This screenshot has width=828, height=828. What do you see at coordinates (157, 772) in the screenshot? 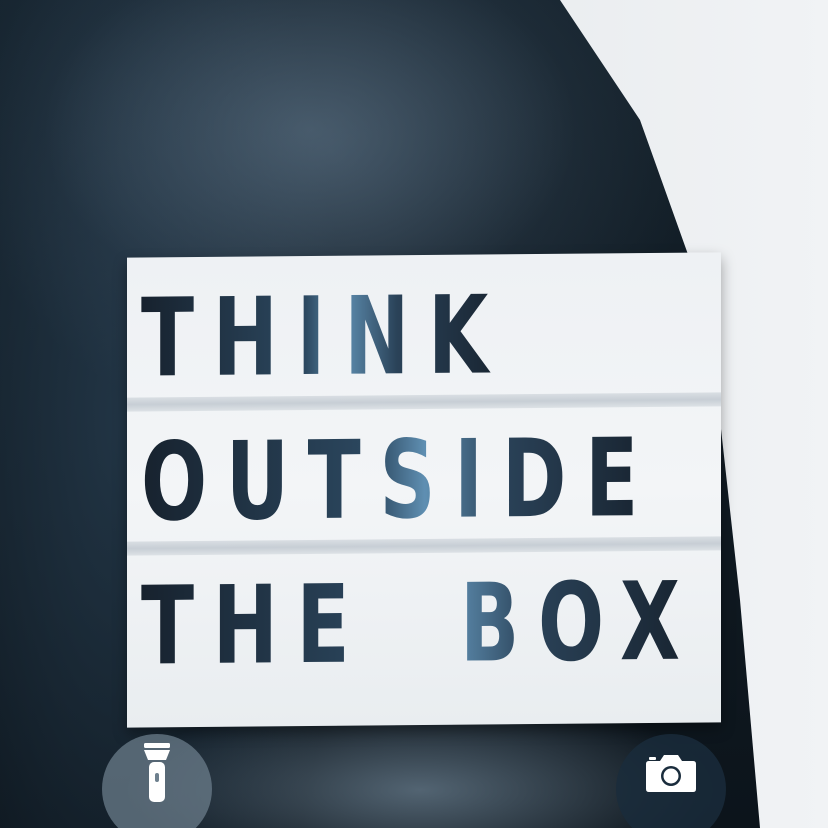
I see `flashlight-icon` at bounding box center [157, 772].